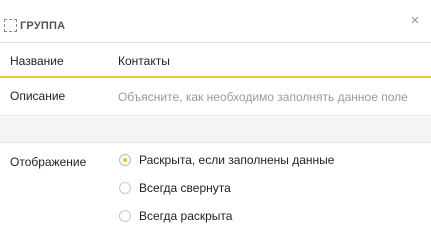 This screenshot has width=431, height=240. Describe the element at coordinates (38, 96) in the screenshot. I see `description-label: Описание` at that location.